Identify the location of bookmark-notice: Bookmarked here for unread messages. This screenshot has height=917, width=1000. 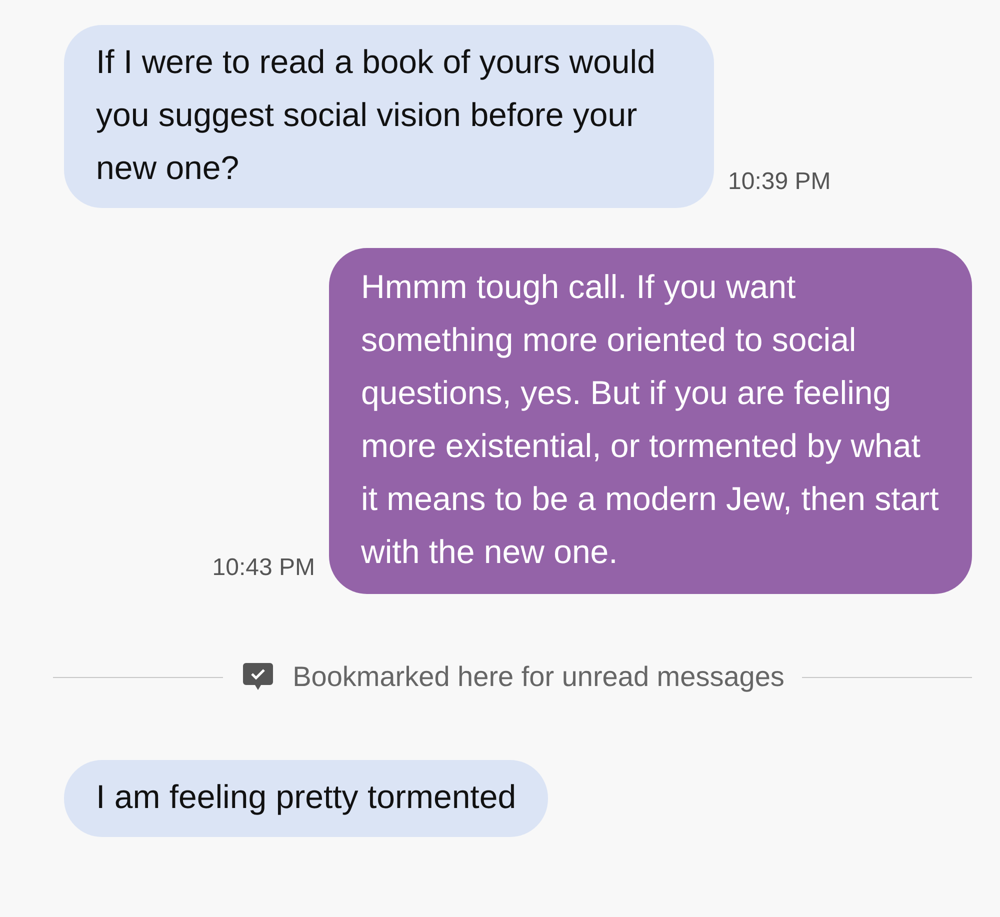
(538, 677).